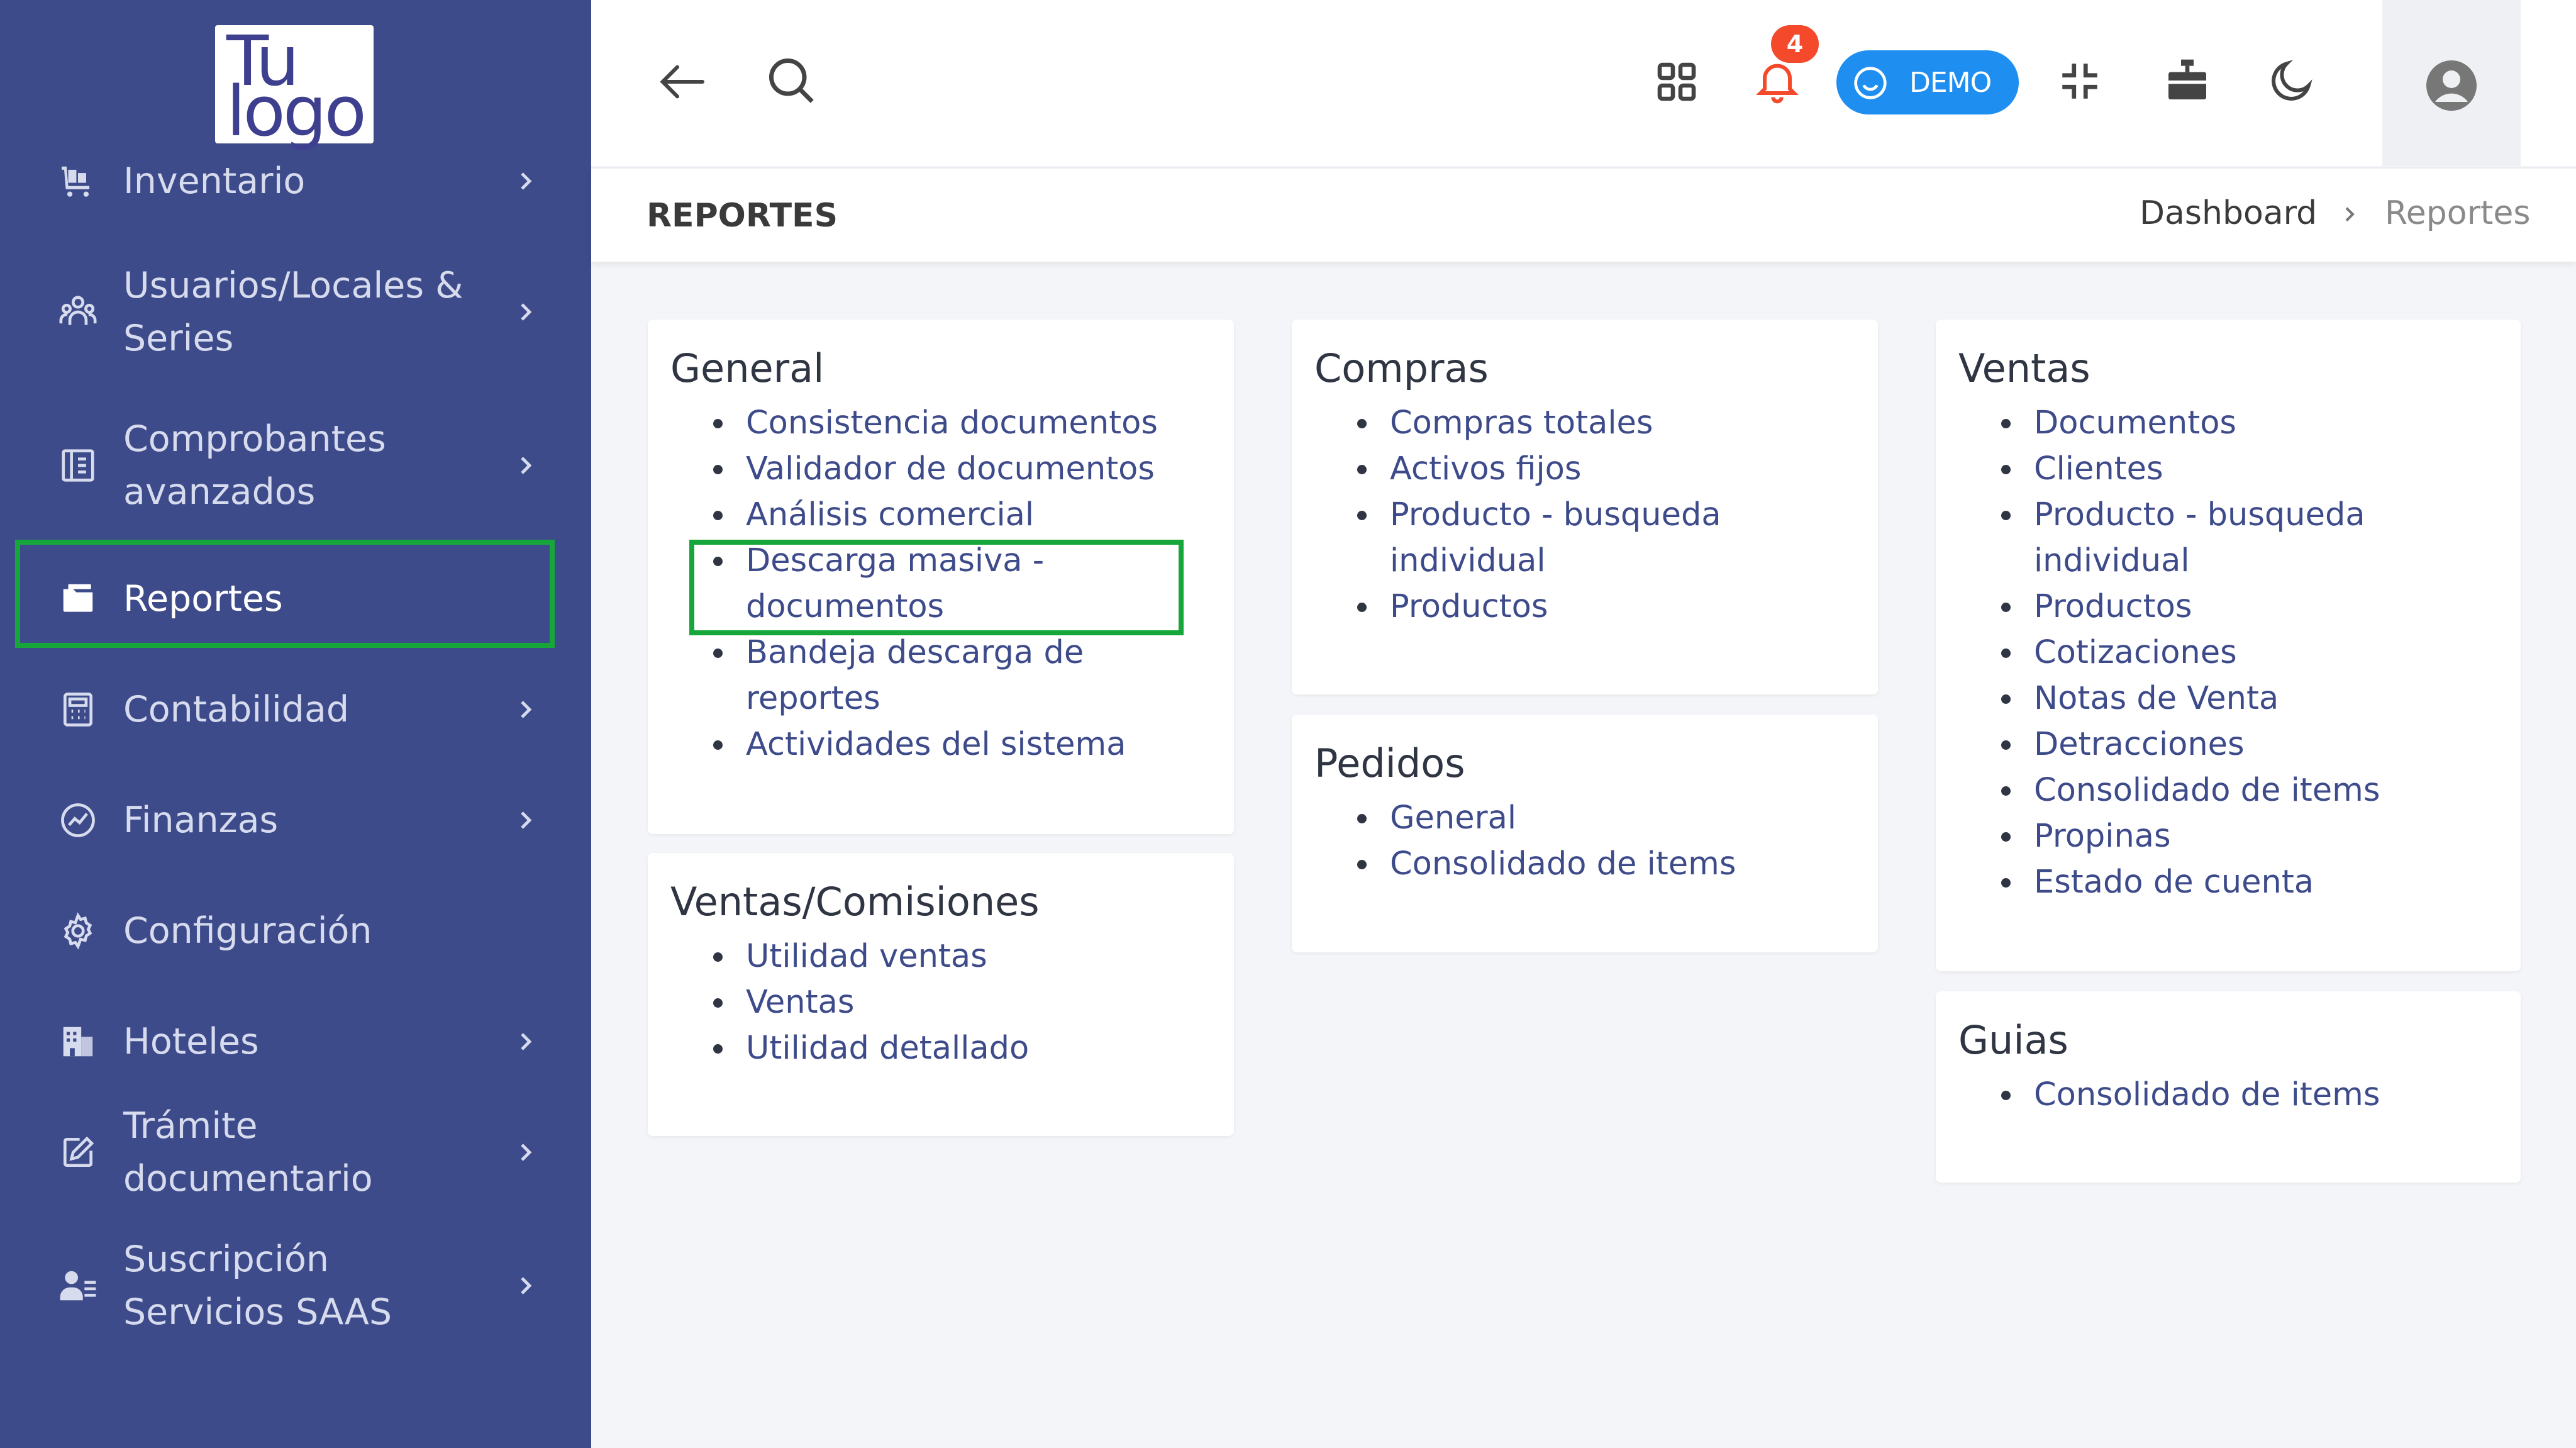 The width and height of the screenshot is (2576, 1448). I want to click on user-list-icon, so click(78, 1286).